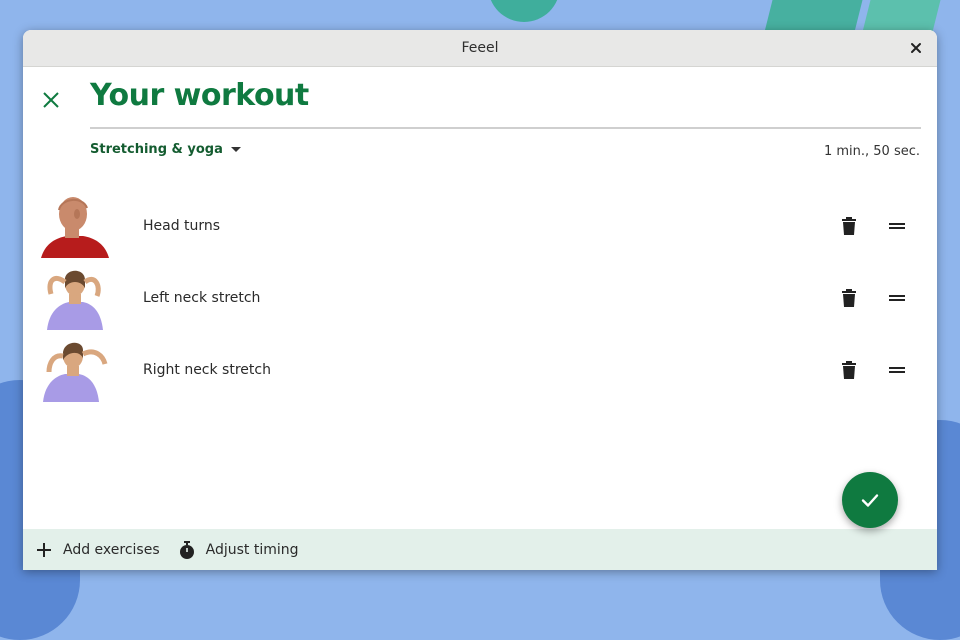 This screenshot has height=640, width=960. Describe the element at coordinates (44, 549) in the screenshot. I see `plus-icon` at that location.